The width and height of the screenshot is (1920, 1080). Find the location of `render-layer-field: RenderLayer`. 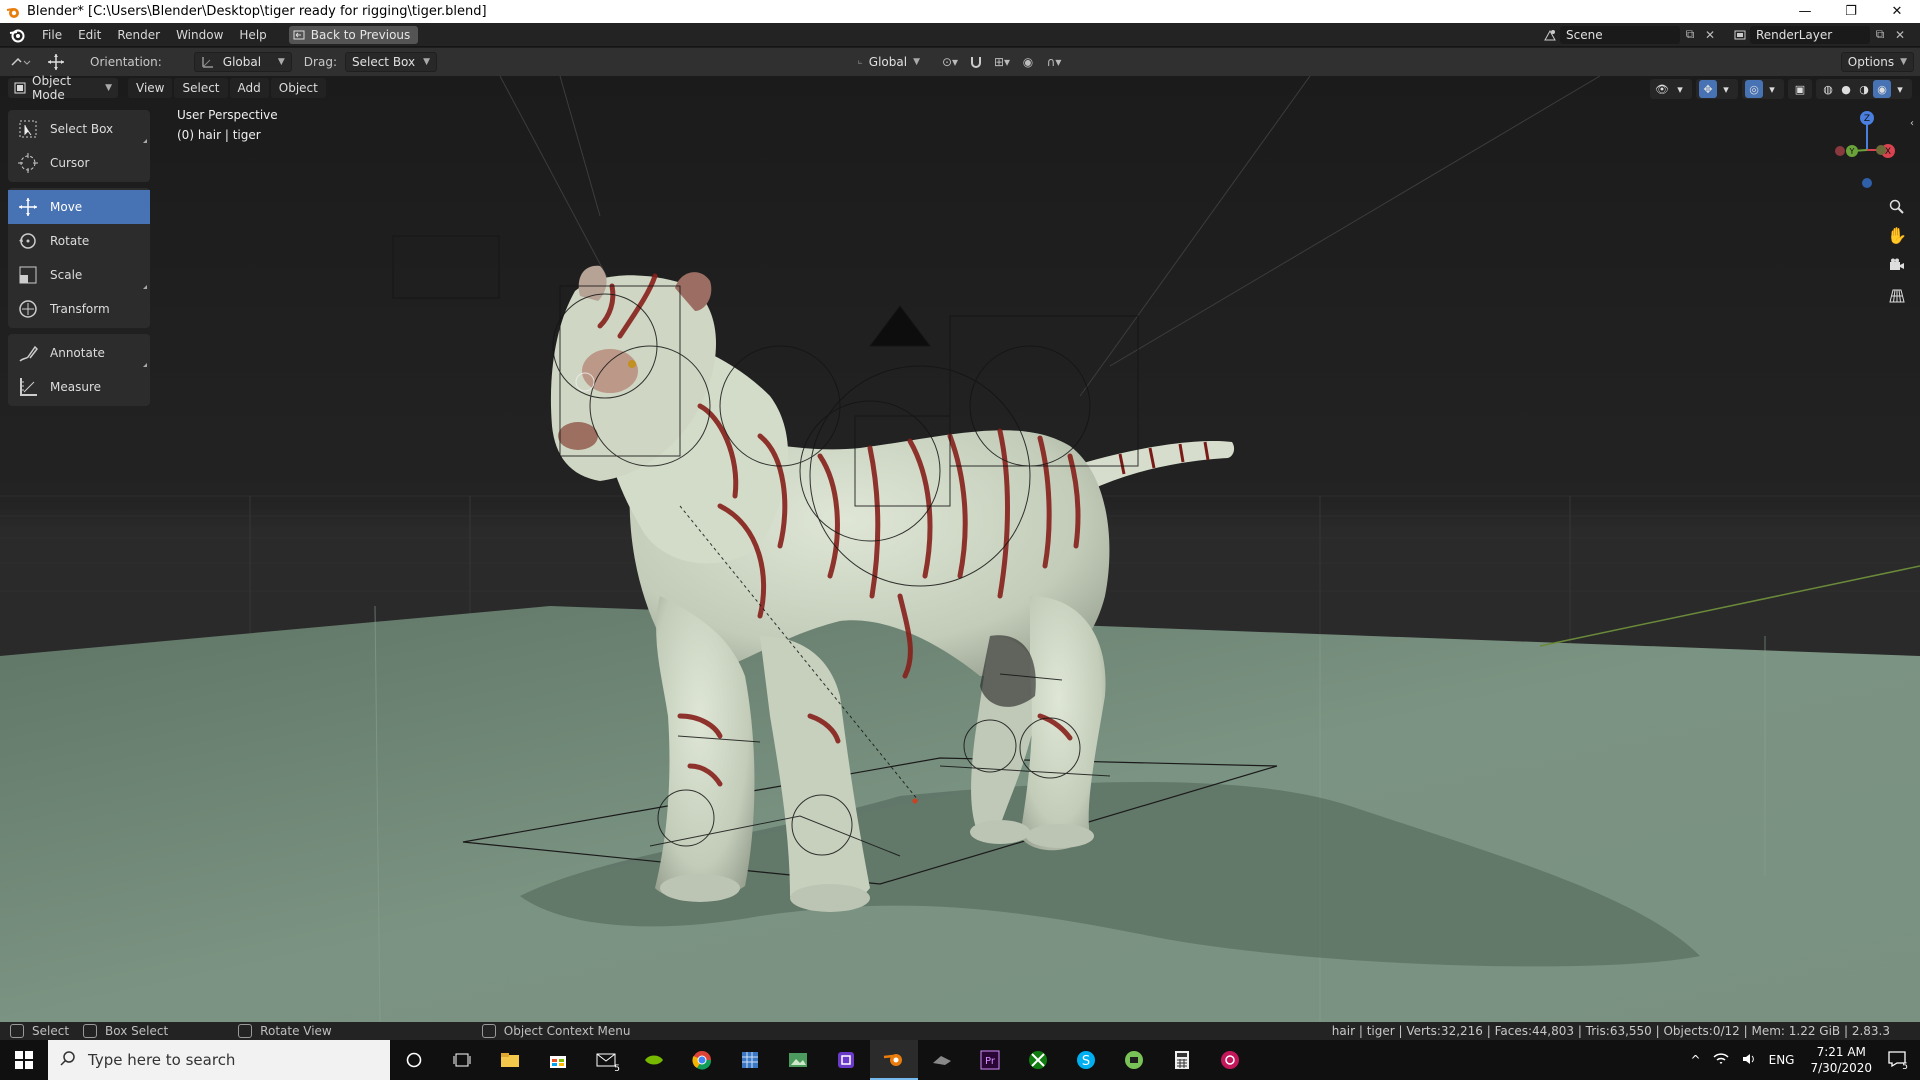

render-layer-field: RenderLayer is located at coordinates (1810, 34).